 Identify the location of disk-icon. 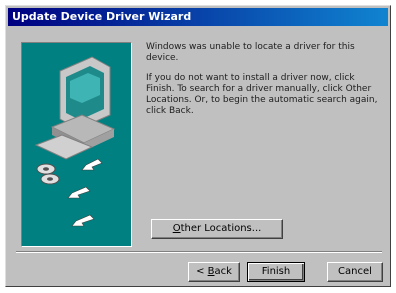
(48, 174).